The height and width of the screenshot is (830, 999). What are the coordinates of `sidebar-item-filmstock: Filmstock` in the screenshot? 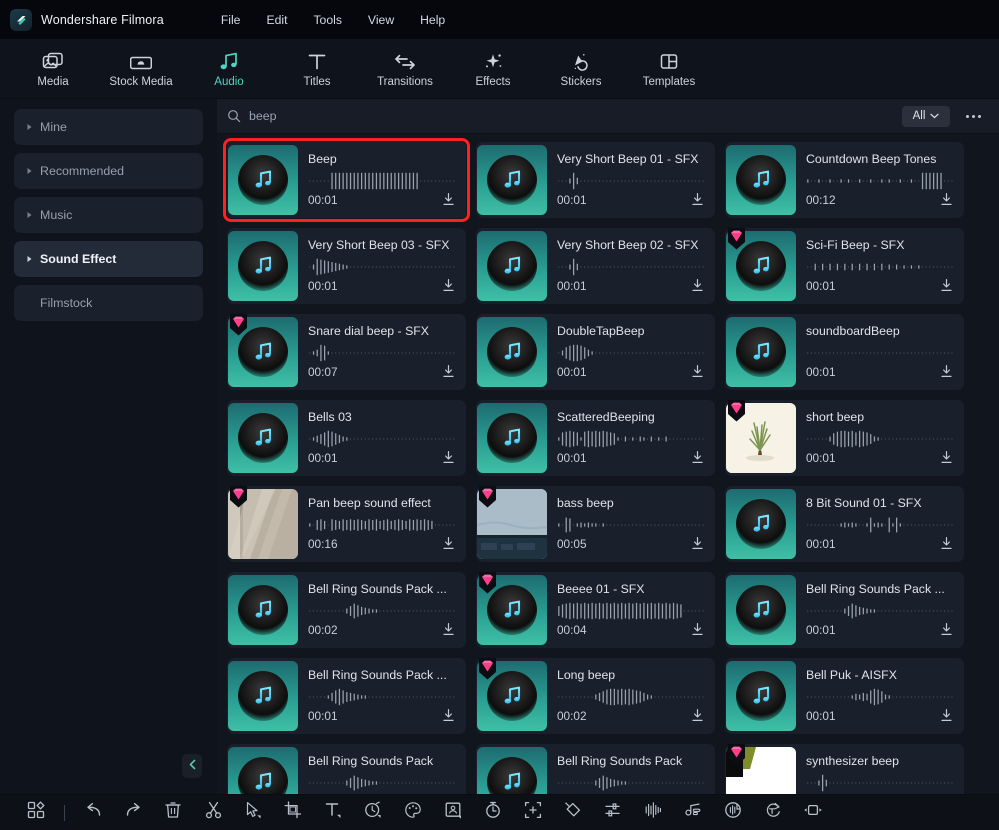 It's located at (108, 303).